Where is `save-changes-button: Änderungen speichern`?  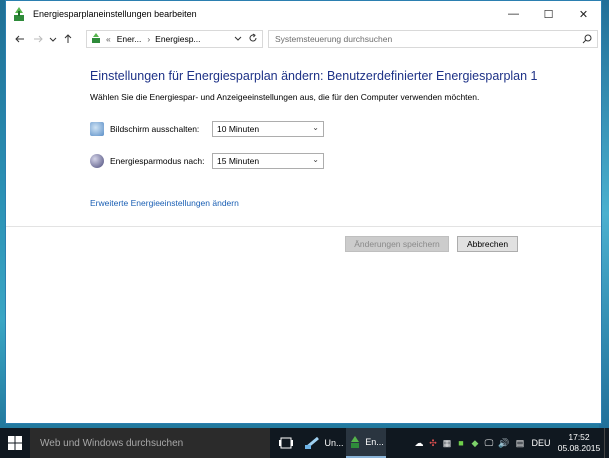 save-changes-button: Änderungen speichern is located at coordinates (397, 244).